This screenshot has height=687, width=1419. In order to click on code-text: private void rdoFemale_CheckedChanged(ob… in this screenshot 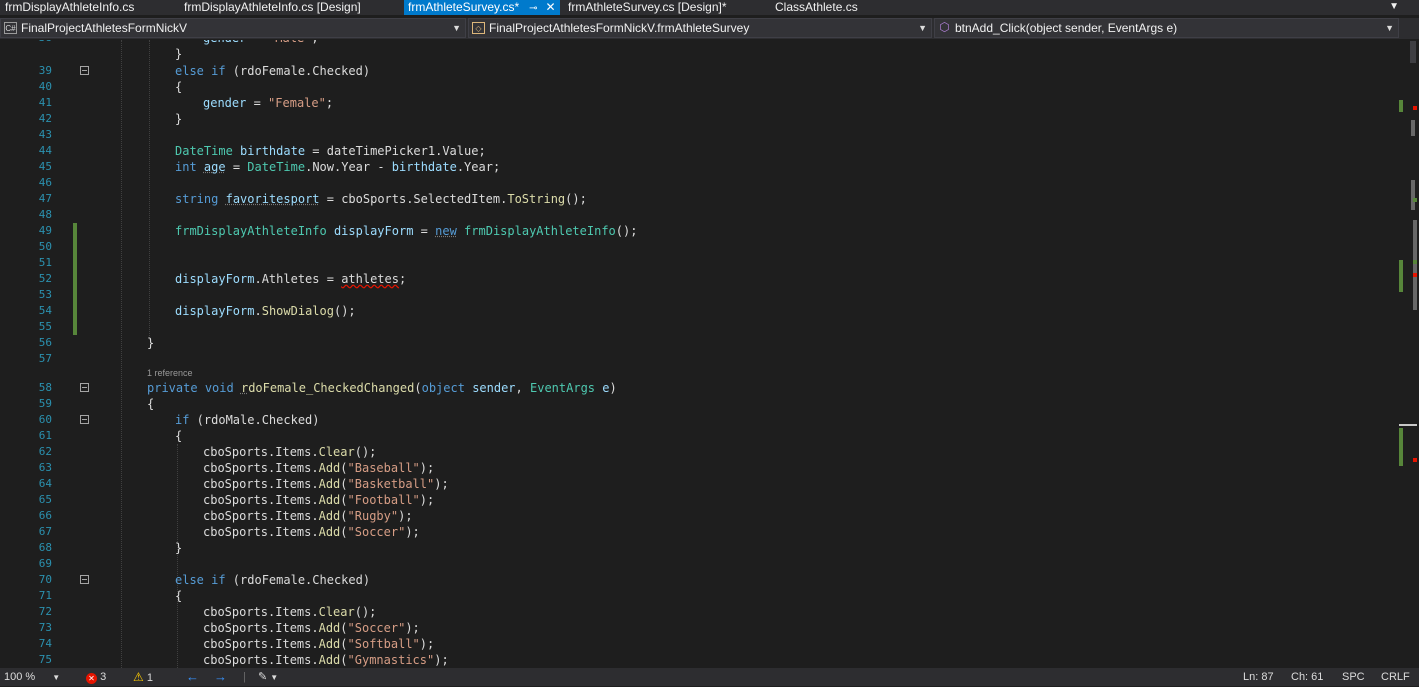, I will do `click(382, 388)`.